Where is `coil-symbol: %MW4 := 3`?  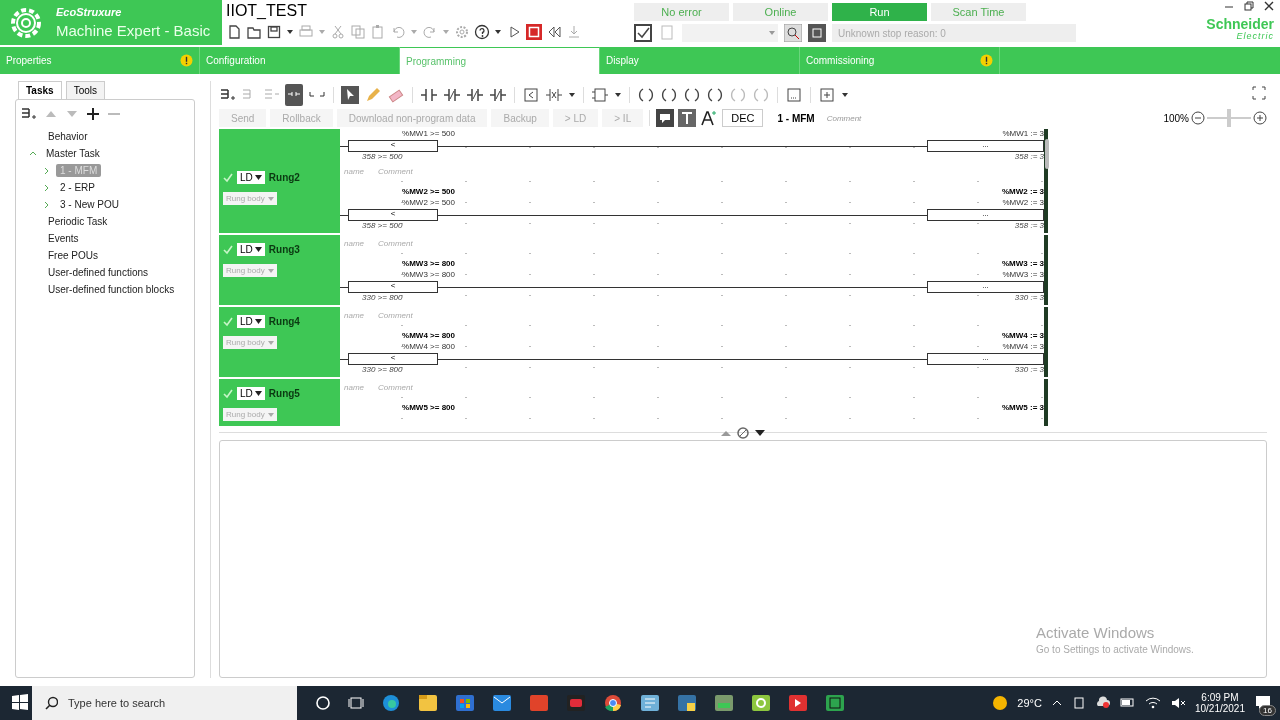
coil-symbol: %MW4 := 3 is located at coordinates (1022, 336).